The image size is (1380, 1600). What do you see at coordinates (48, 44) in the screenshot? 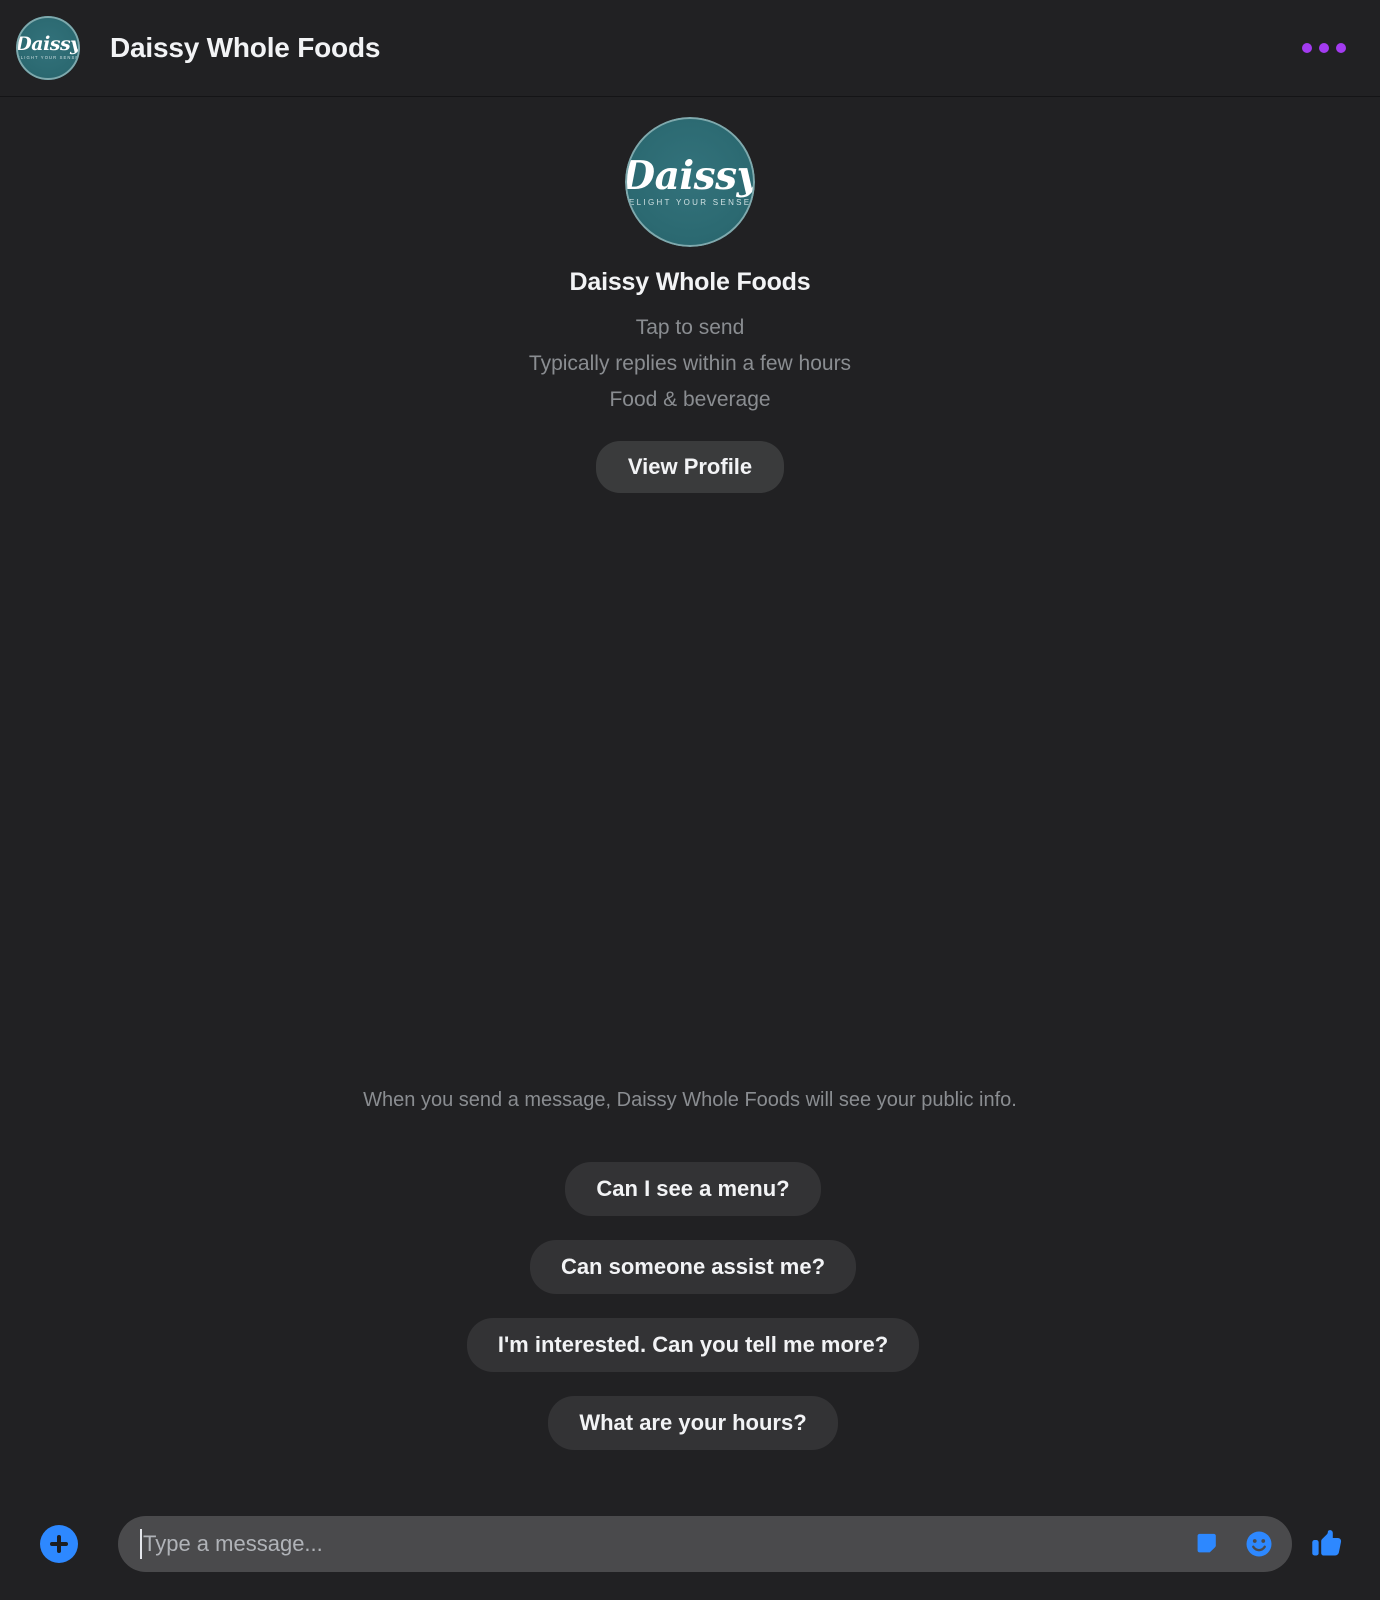
I see `logo-script-text: Daissy` at bounding box center [48, 44].